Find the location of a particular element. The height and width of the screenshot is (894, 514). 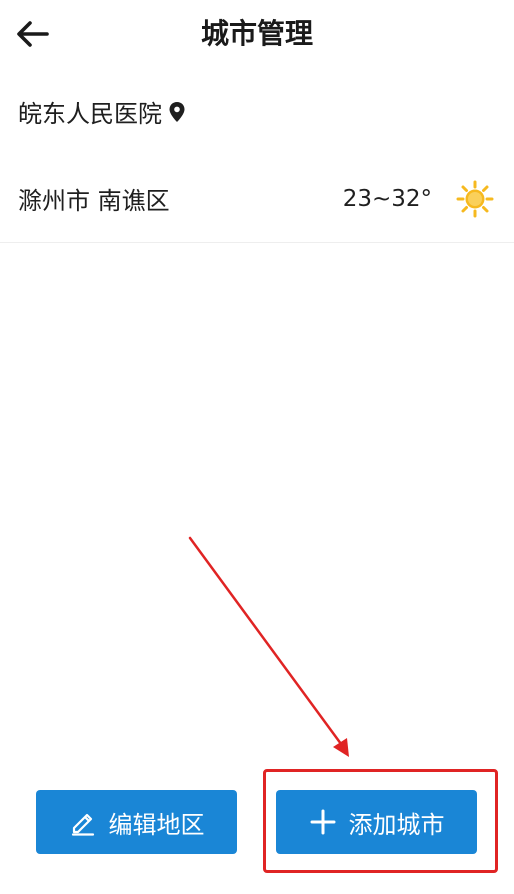

temperature-range: 23~32° is located at coordinates (387, 198).